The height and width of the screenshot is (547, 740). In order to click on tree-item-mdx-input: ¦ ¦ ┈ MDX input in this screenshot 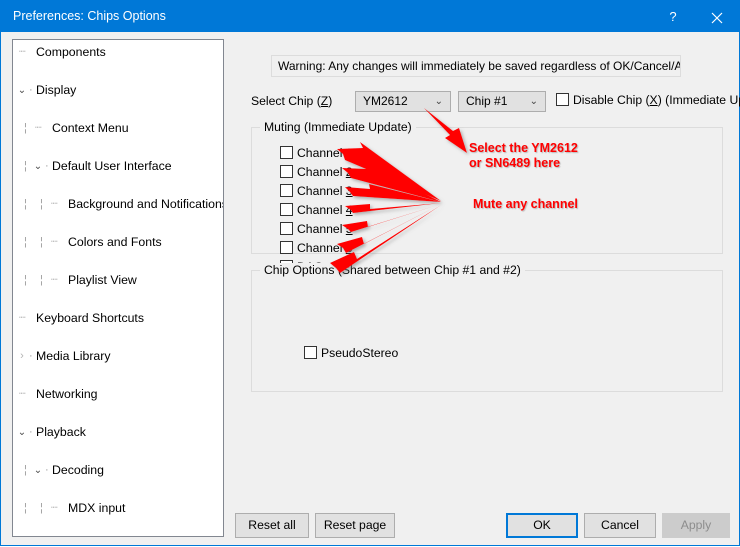, I will do `click(118, 508)`.